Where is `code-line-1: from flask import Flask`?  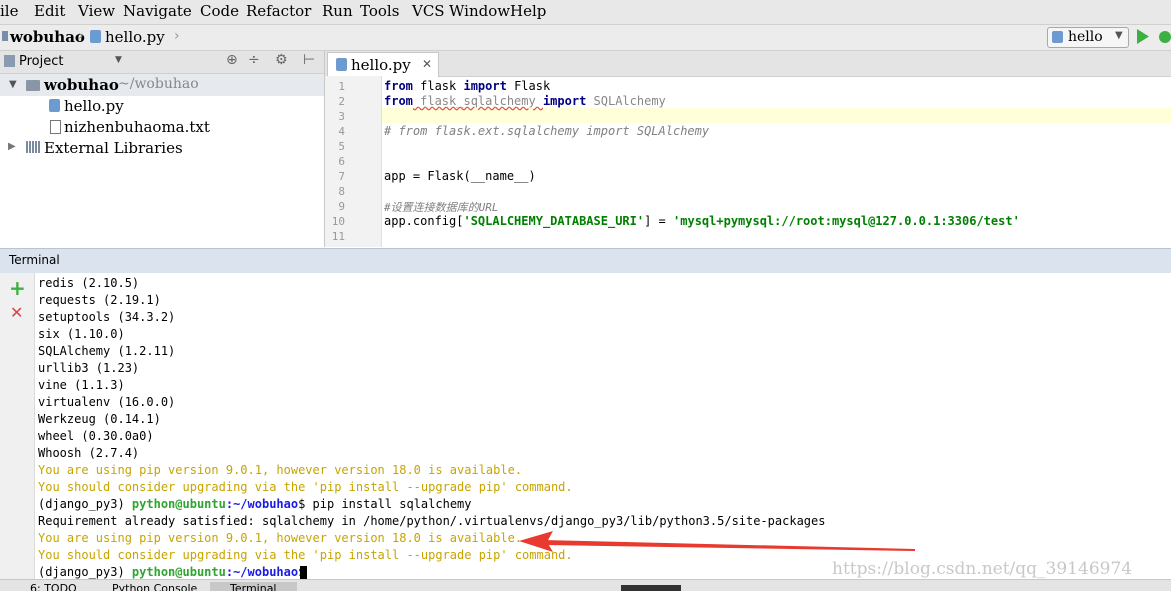
code-line-1: from flask import Flask is located at coordinates (467, 86).